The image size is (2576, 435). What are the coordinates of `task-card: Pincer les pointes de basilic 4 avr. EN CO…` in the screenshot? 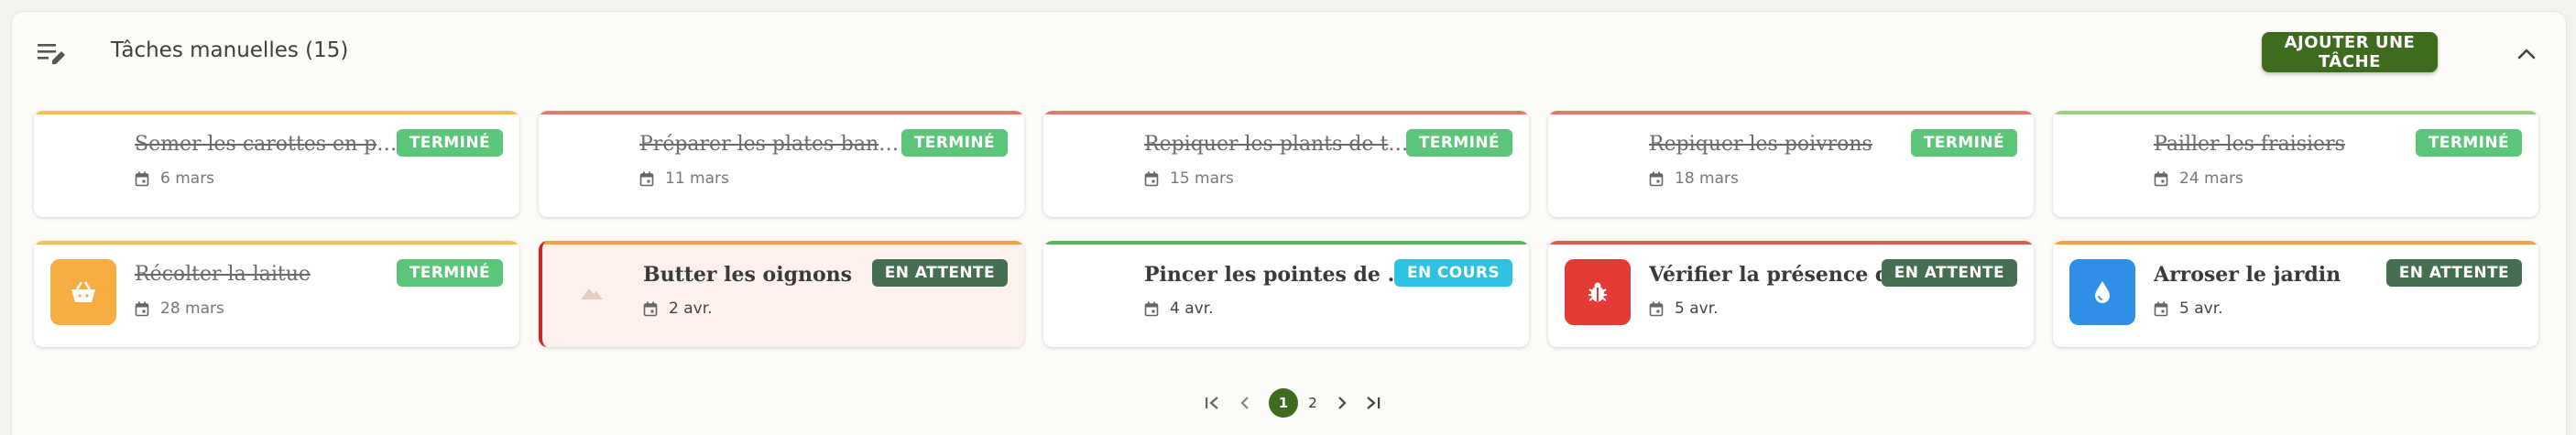 It's located at (1286, 294).